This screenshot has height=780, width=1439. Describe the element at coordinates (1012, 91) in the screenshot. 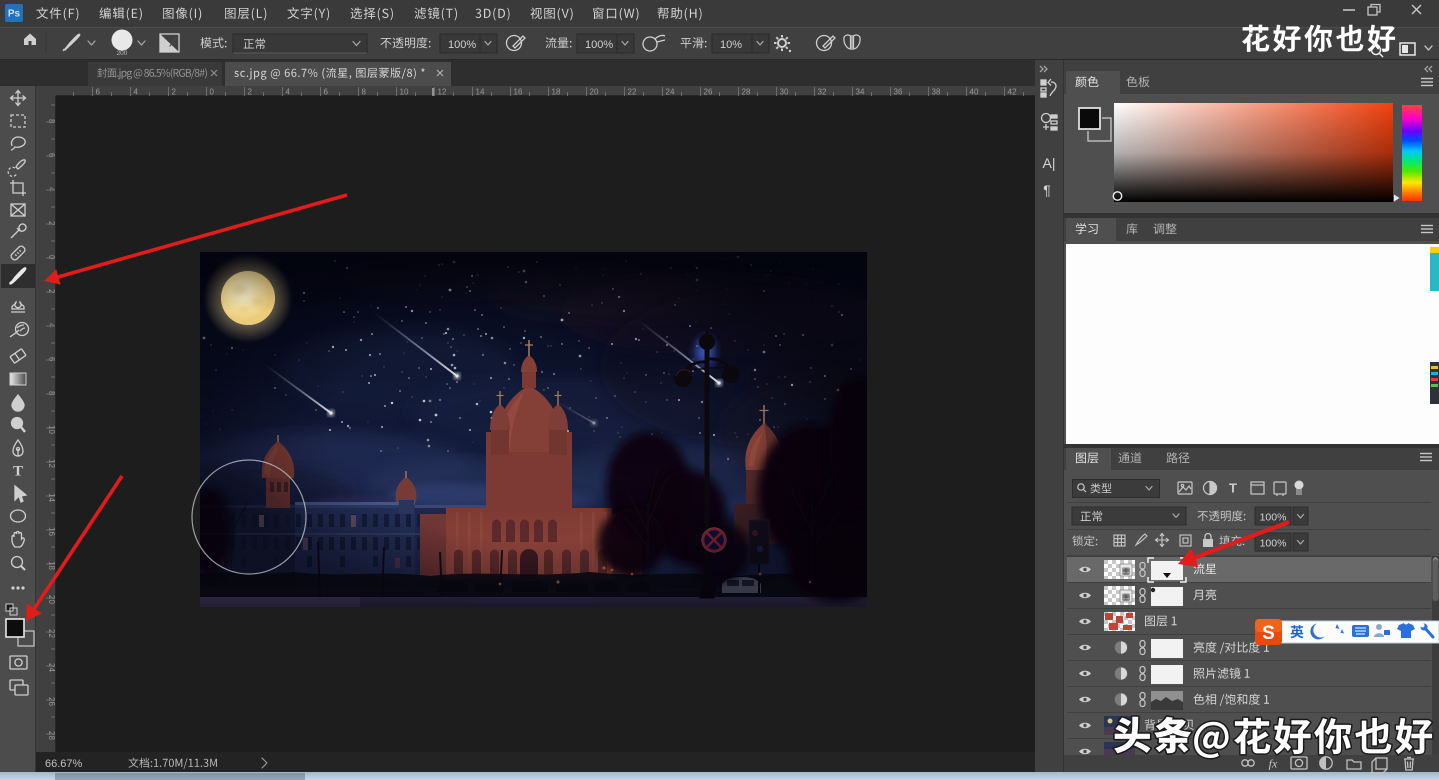

I see `svg-text: 42` at that location.